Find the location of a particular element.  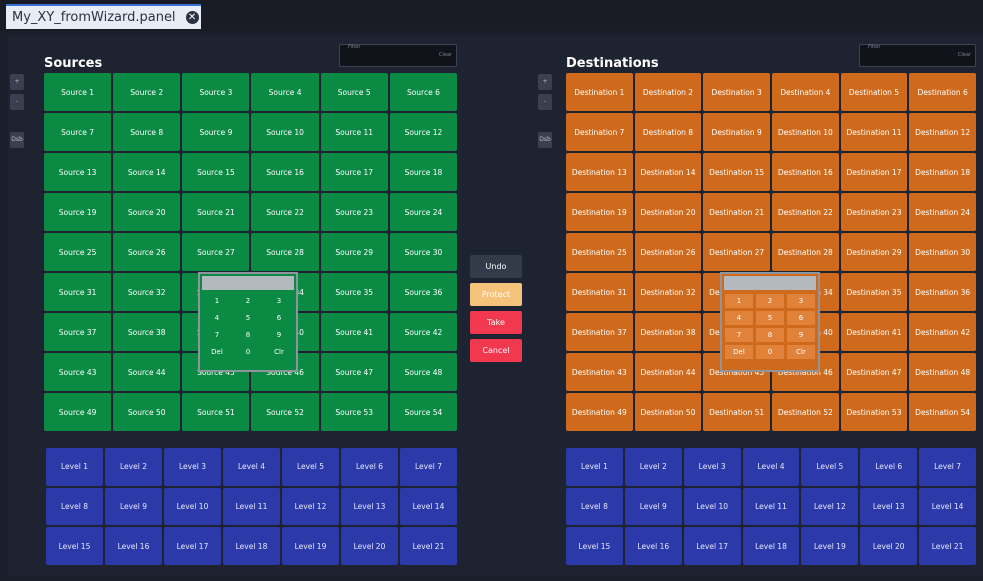

source-button: Source 27 is located at coordinates (216, 252).